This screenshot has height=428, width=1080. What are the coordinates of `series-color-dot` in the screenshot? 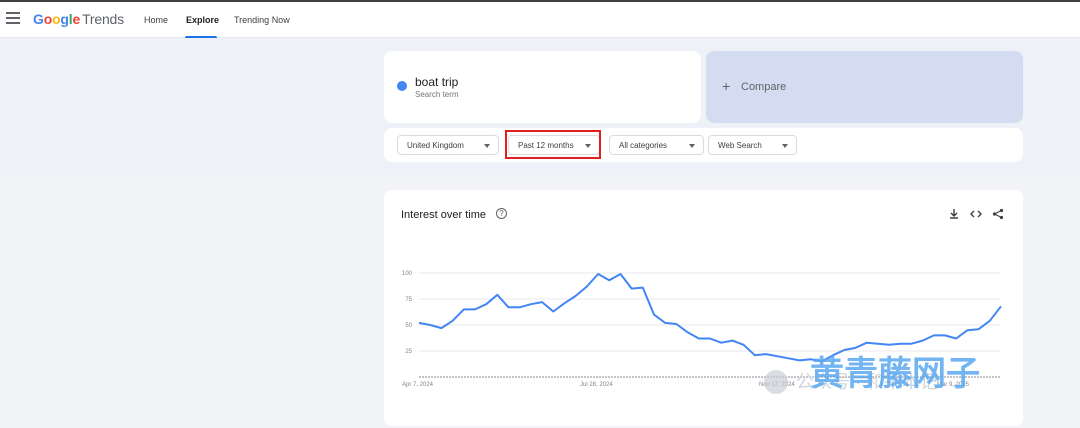 It's located at (402, 86).